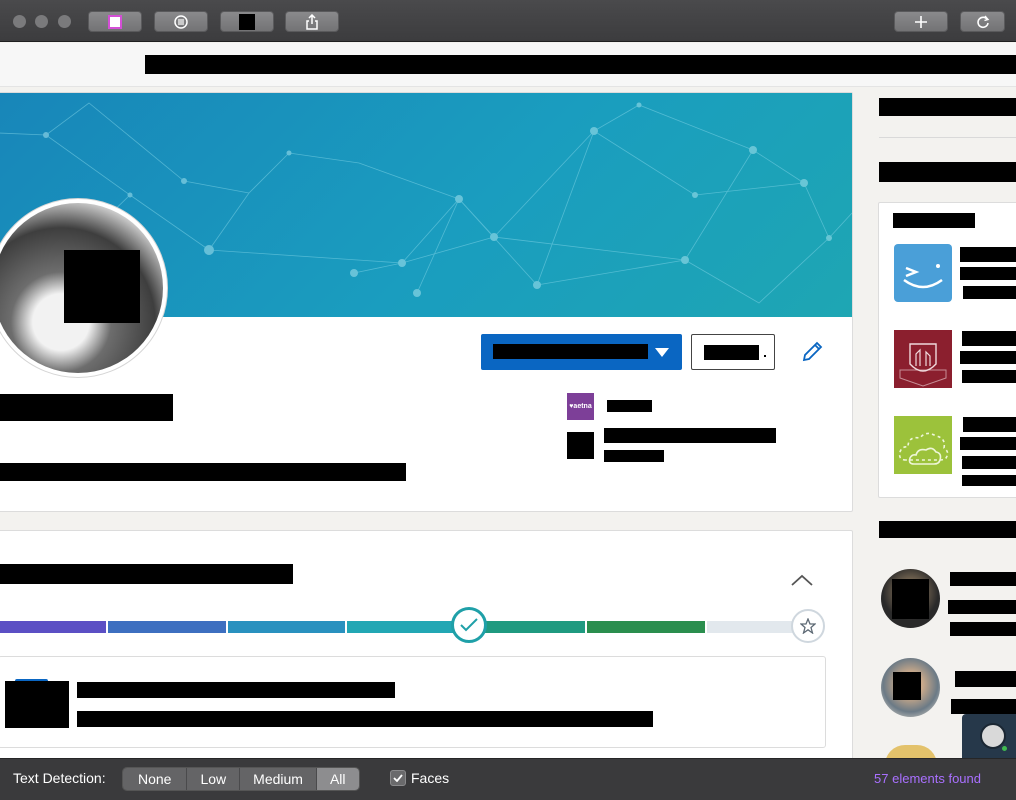  What do you see at coordinates (146, 574) in the screenshot?
I see `redacted-strength-title` at bounding box center [146, 574].